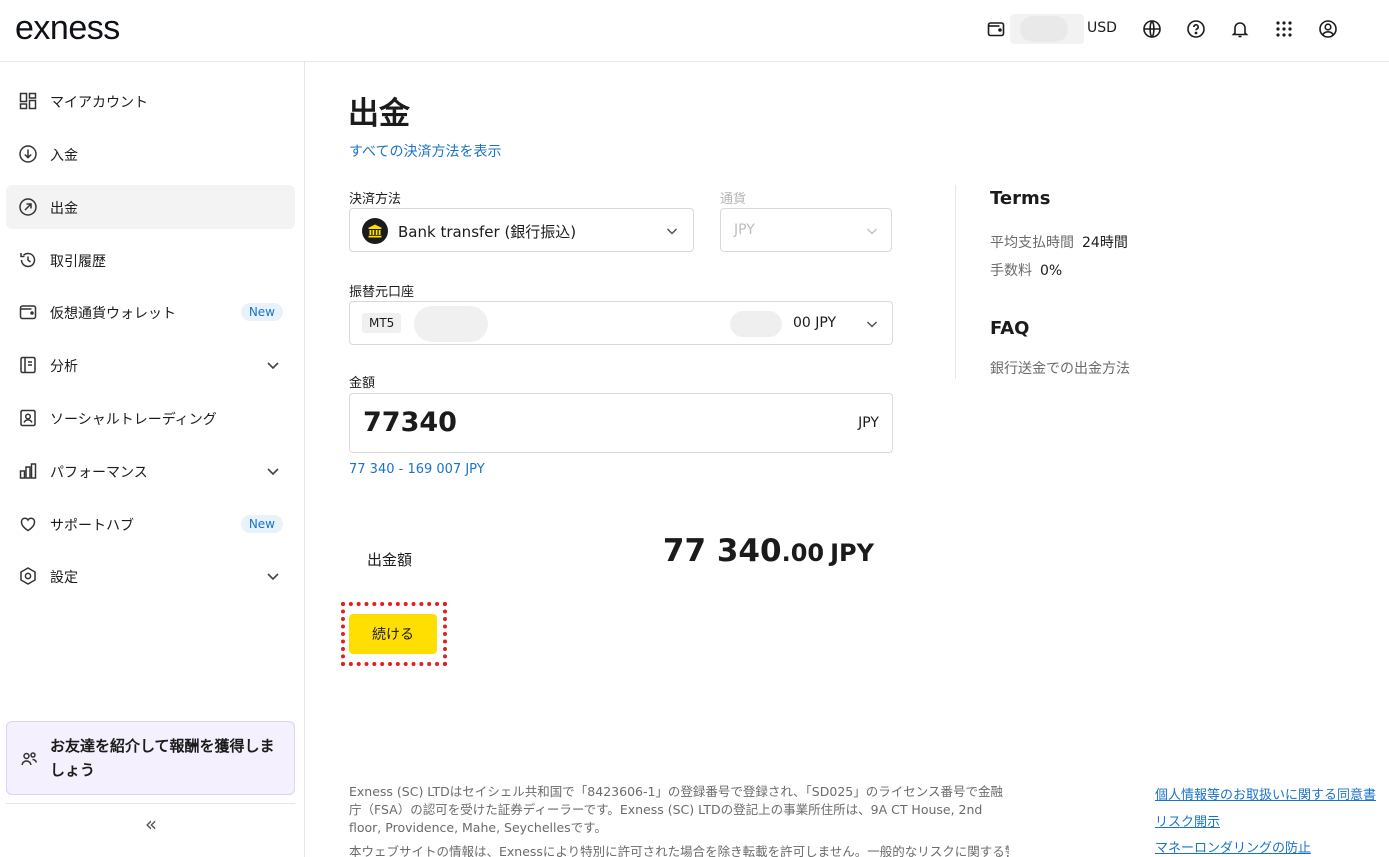 The image size is (1389, 857). I want to click on term-row: 手数料 0%, so click(1026, 270).